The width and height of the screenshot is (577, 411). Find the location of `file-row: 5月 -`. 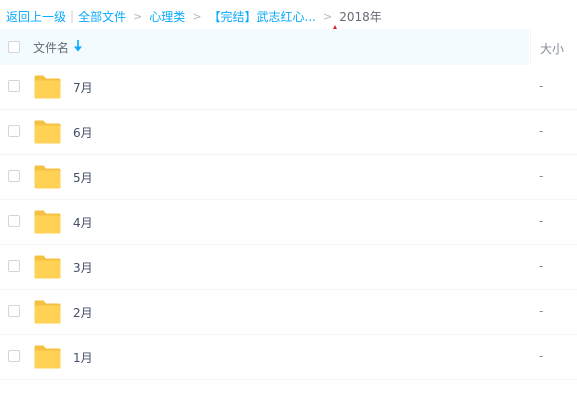

file-row: 5月 - is located at coordinates (288, 177).